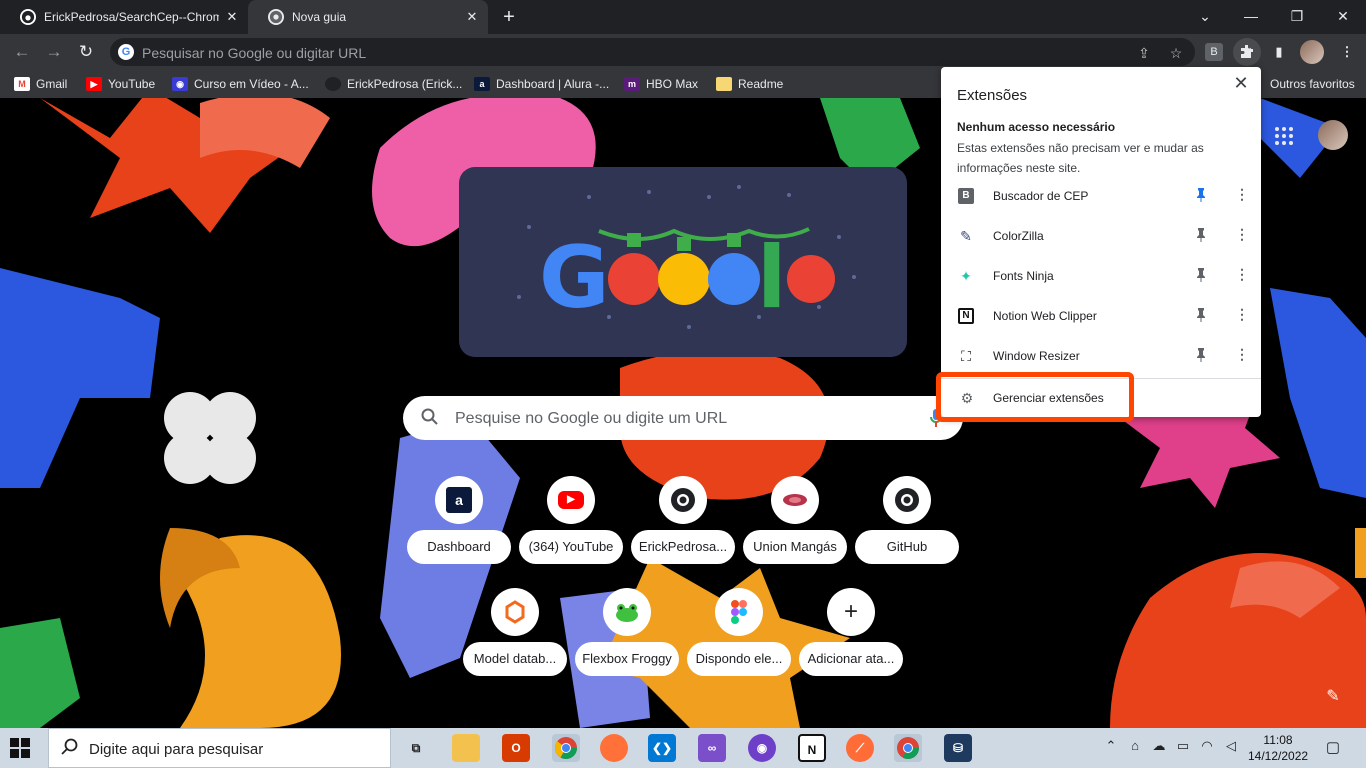 This screenshot has height=768, width=1366. What do you see at coordinates (124, 17) in the screenshot?
I see `tab-github: ErickPedrosa/SearchCep--Chrom ✕` at bounding box center [124, 17].